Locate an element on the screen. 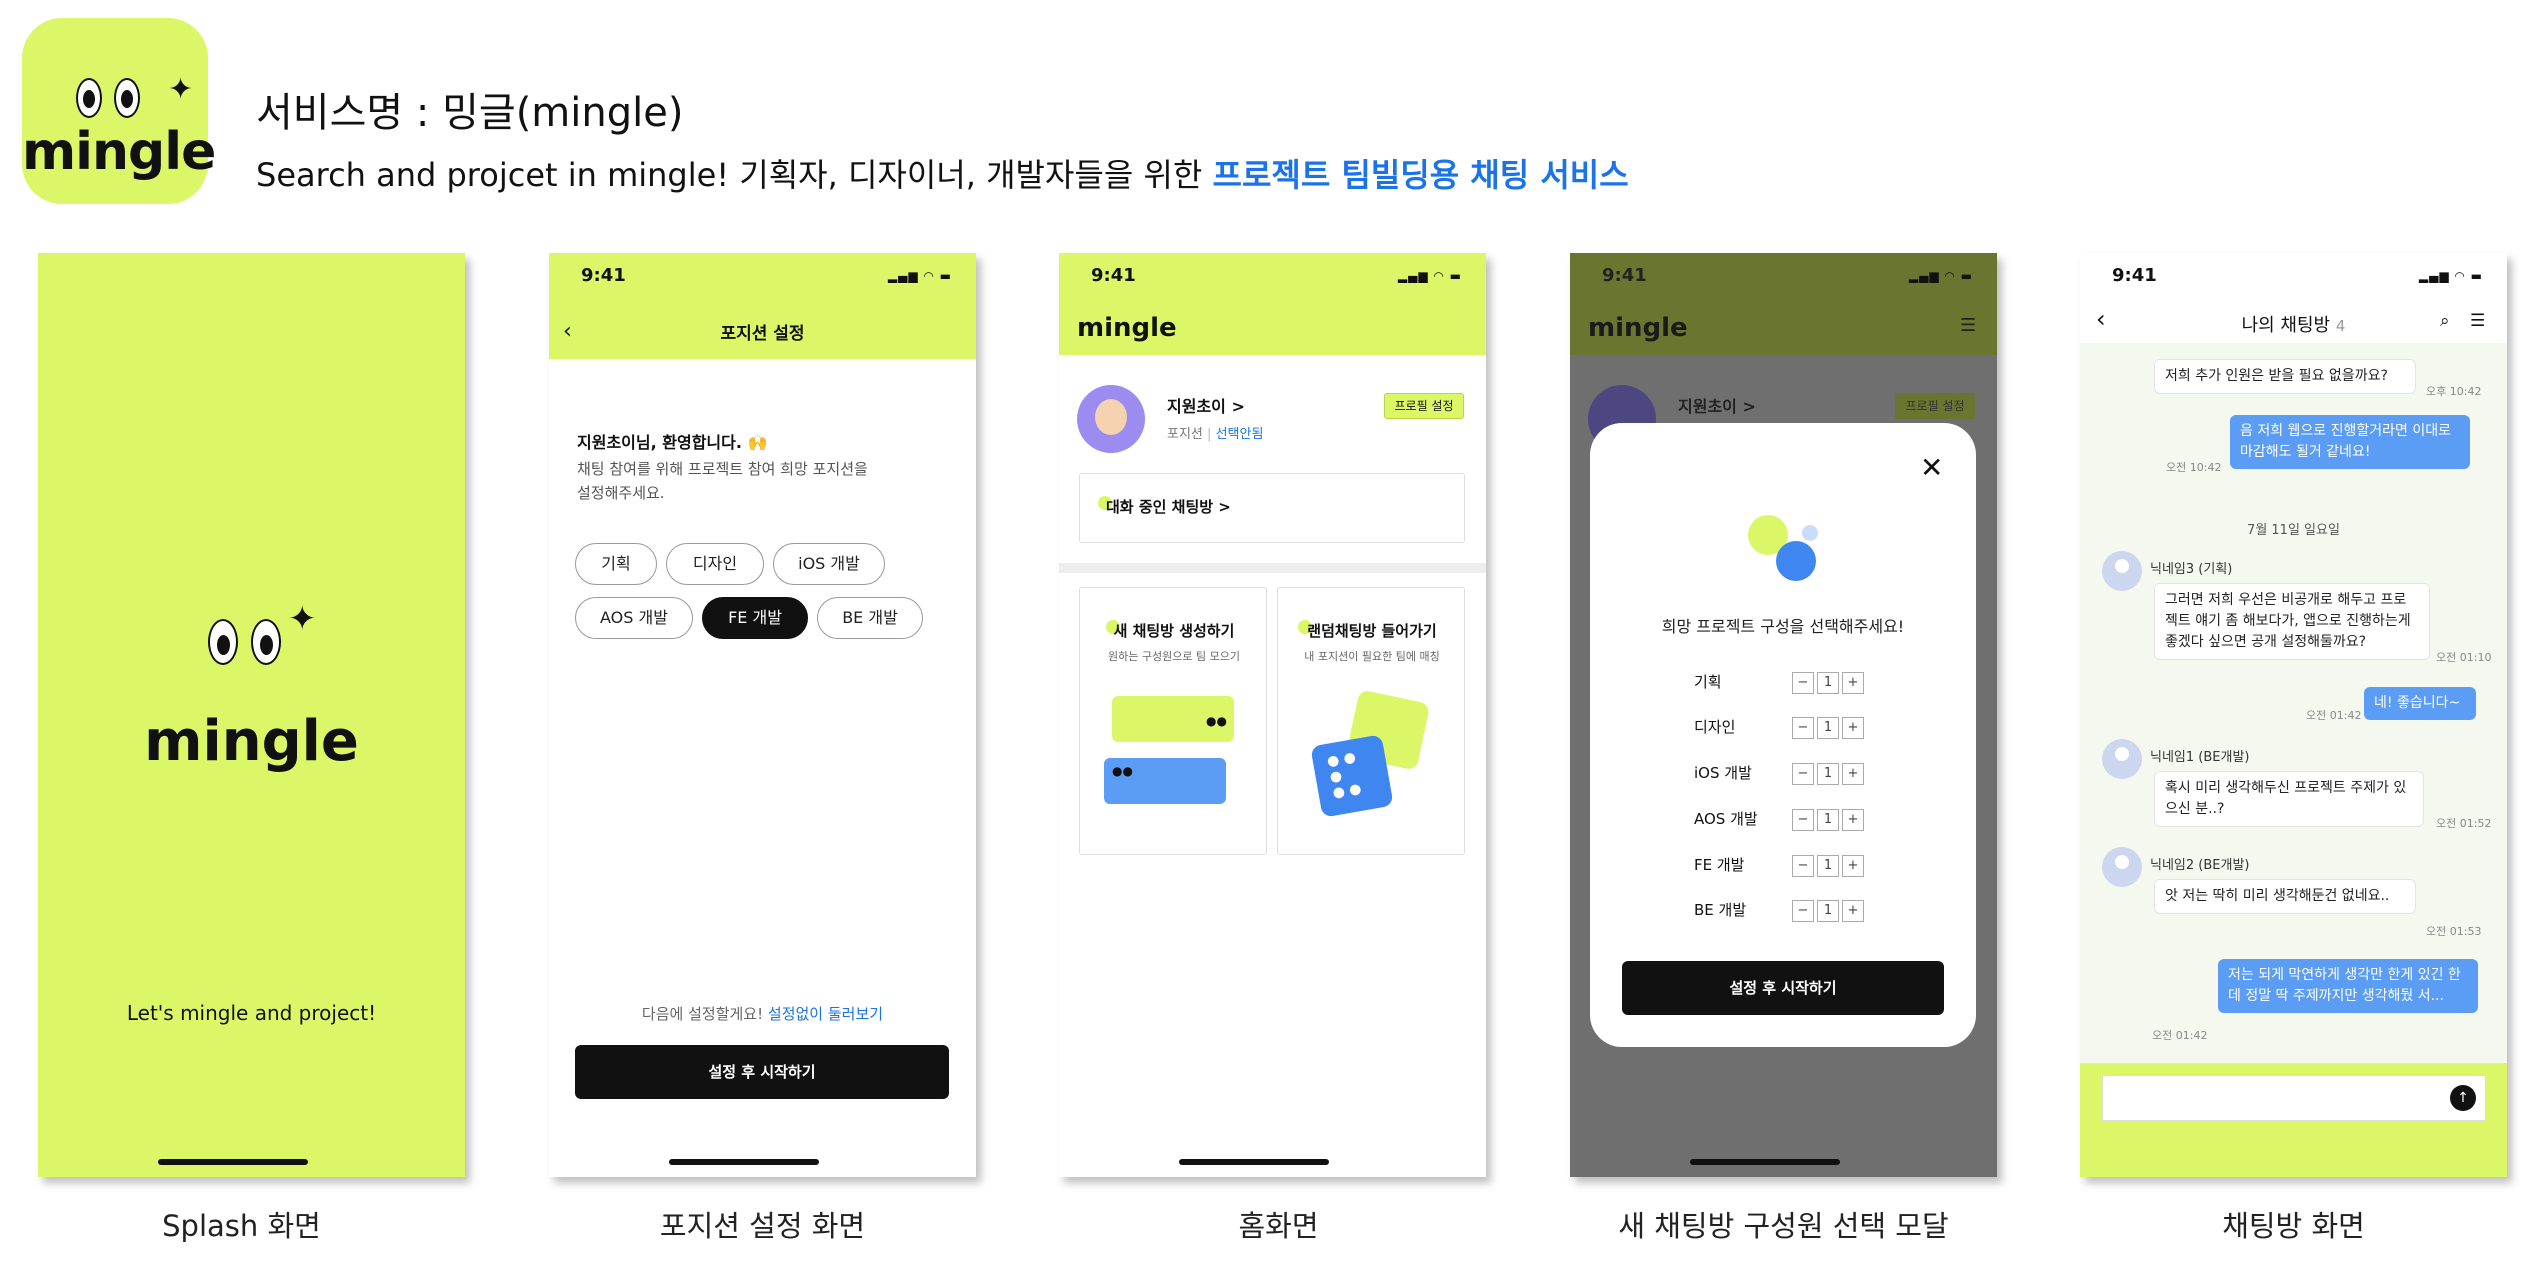 The height and width of the screenshot is (1262, 2542). active-chat-card: 대화 중인 채팅방 > is located at coordinates (1272, 508).